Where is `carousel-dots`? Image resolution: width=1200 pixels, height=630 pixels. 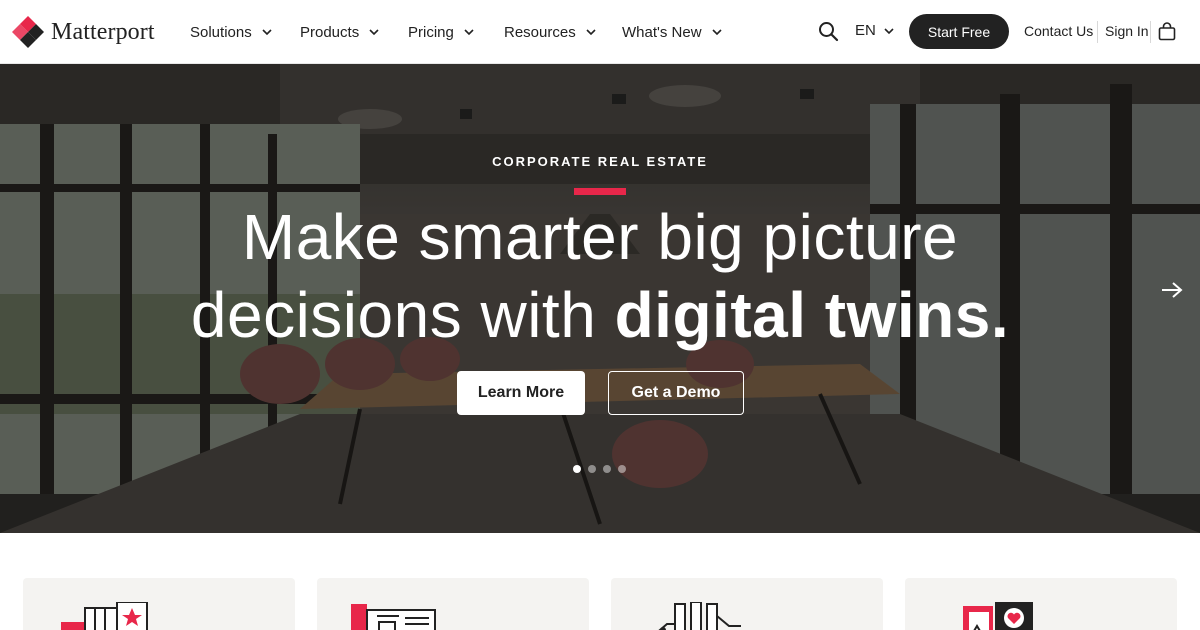 carousel-dots is located at coordinates (599, 469).